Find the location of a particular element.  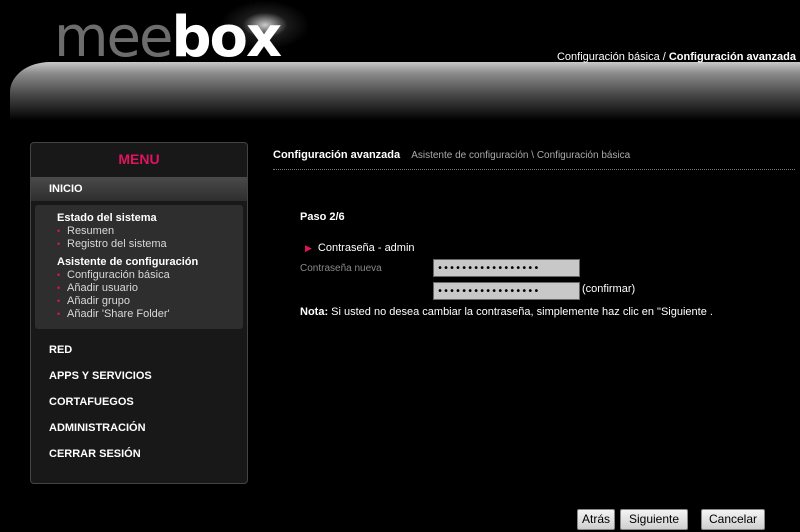

sidebar-item-red: RED is located at coordinates (139, 350).